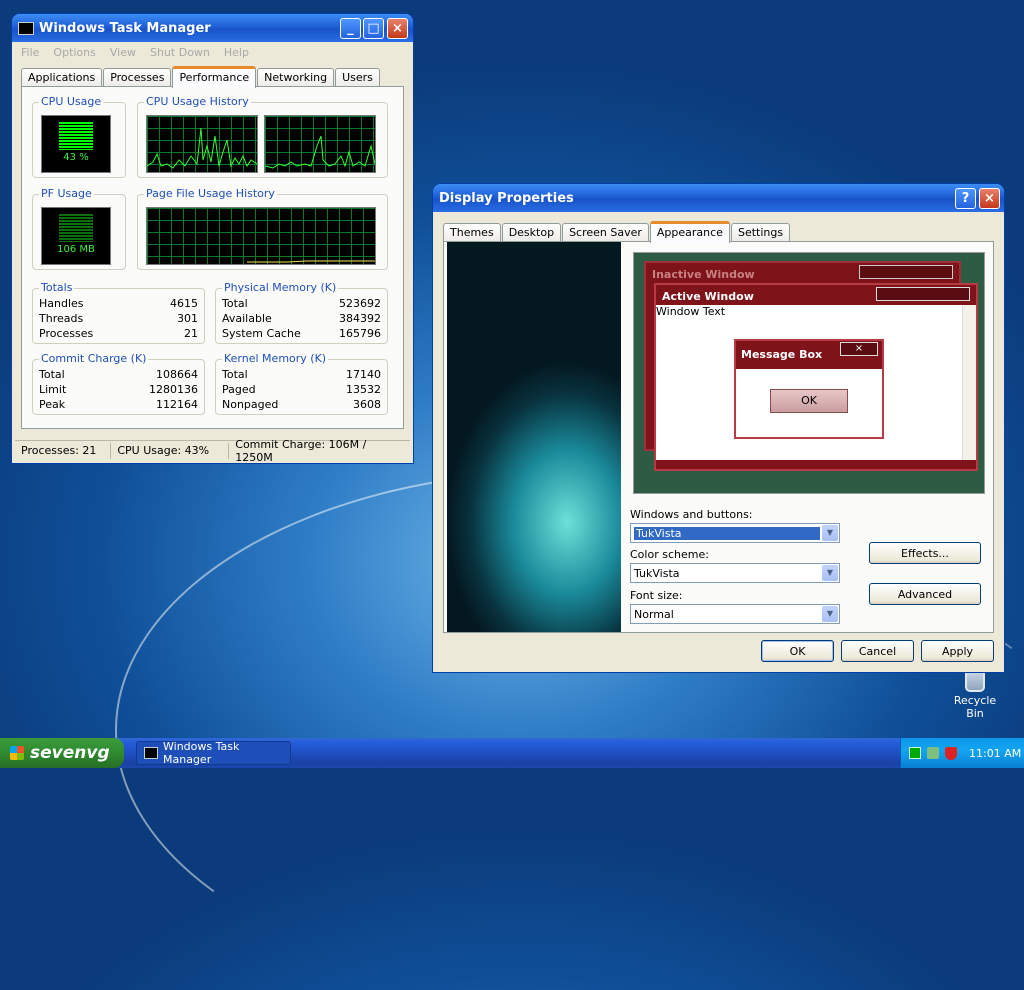  What do you see at coordinates (52, 374) in the screenshot?
I see `commit-total-label: Total` at bounding box center [52, 374].